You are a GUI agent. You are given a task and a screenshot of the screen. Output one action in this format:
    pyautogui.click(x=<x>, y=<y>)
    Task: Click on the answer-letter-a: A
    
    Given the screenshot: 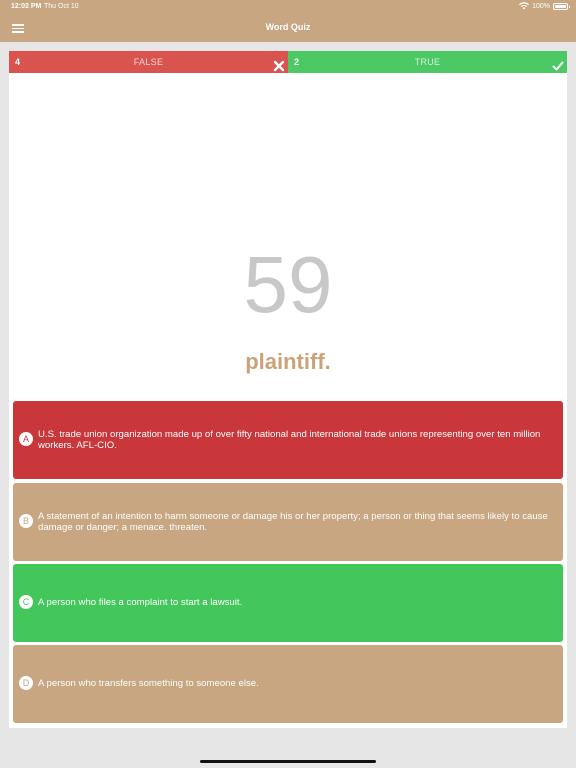 What is the action you would take?
    pyautogui.click(x=26, y=439)
    